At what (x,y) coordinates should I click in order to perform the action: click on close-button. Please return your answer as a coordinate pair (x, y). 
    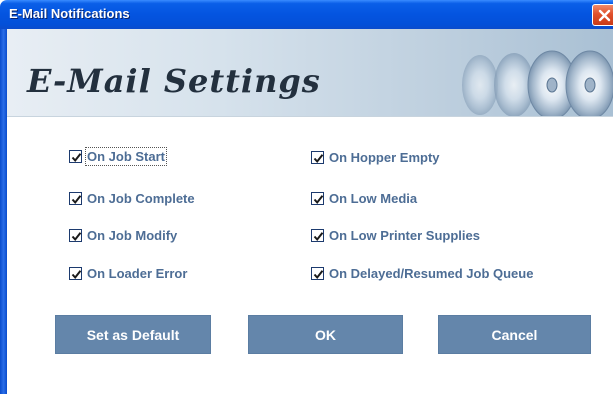
    Looking at the image, I should click on (602, 15).